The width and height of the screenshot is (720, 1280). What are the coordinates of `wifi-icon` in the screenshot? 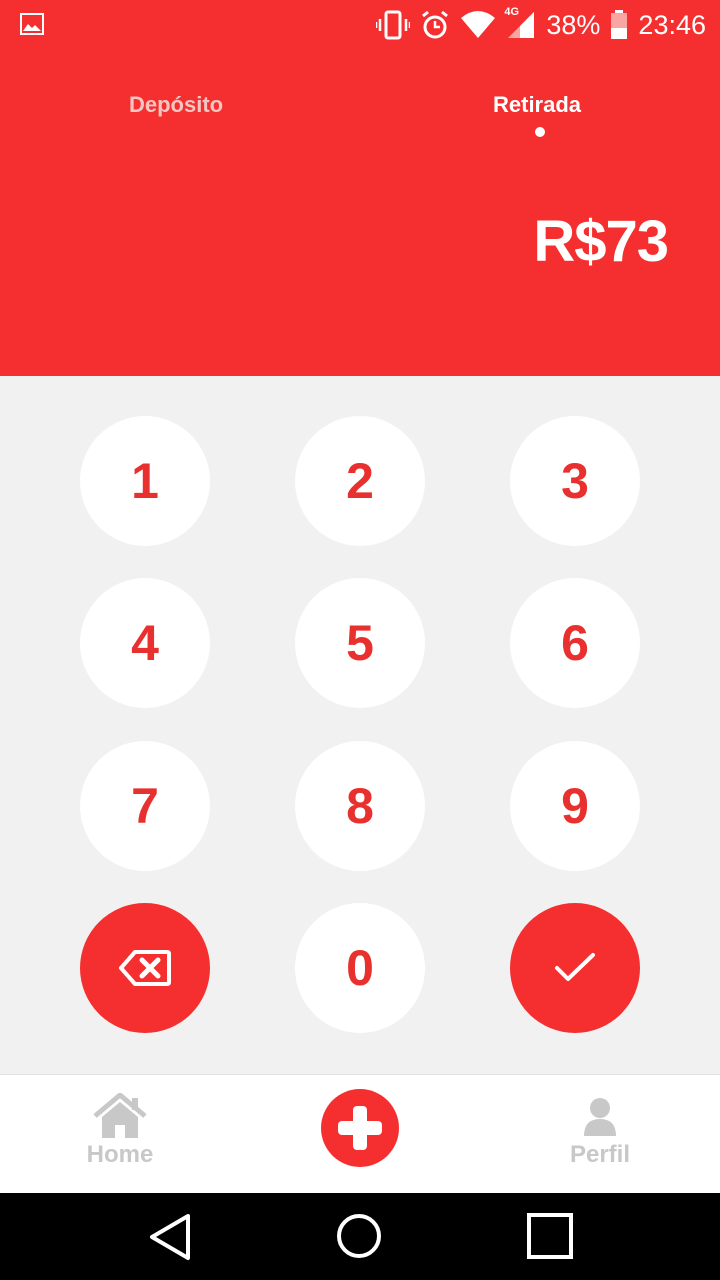 It's located at (478, 24).